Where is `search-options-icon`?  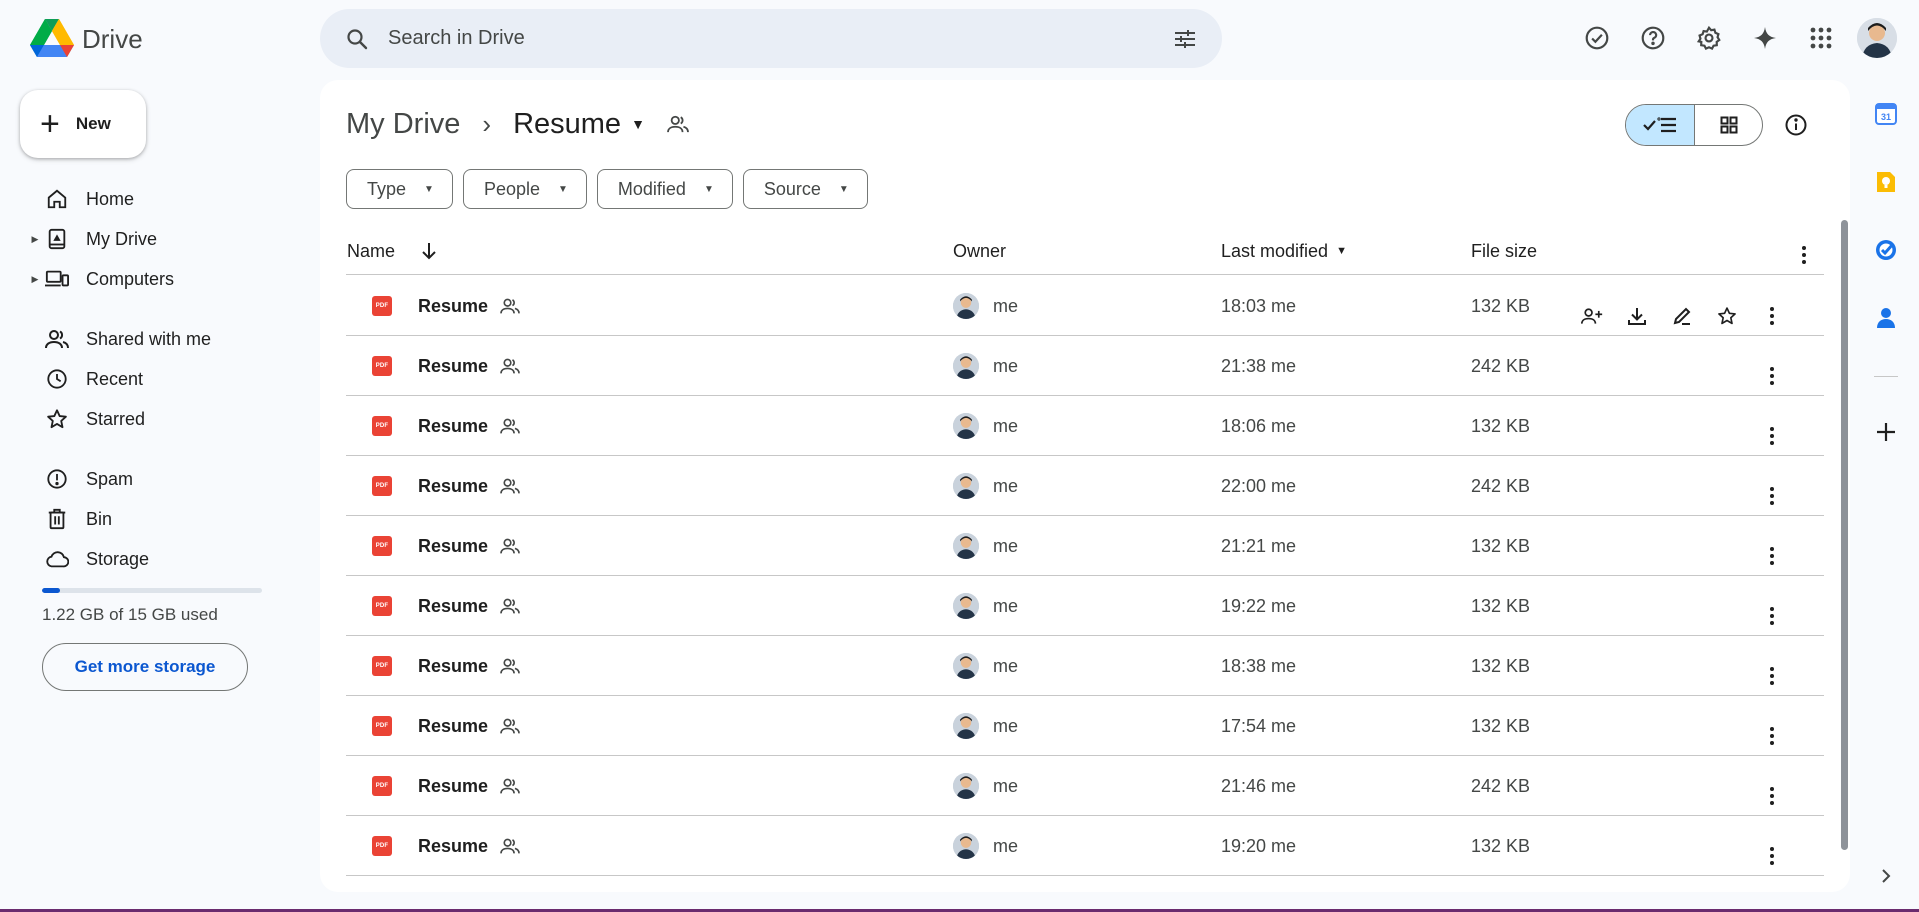
search-options-icon is located at coordinates (1185, 39).